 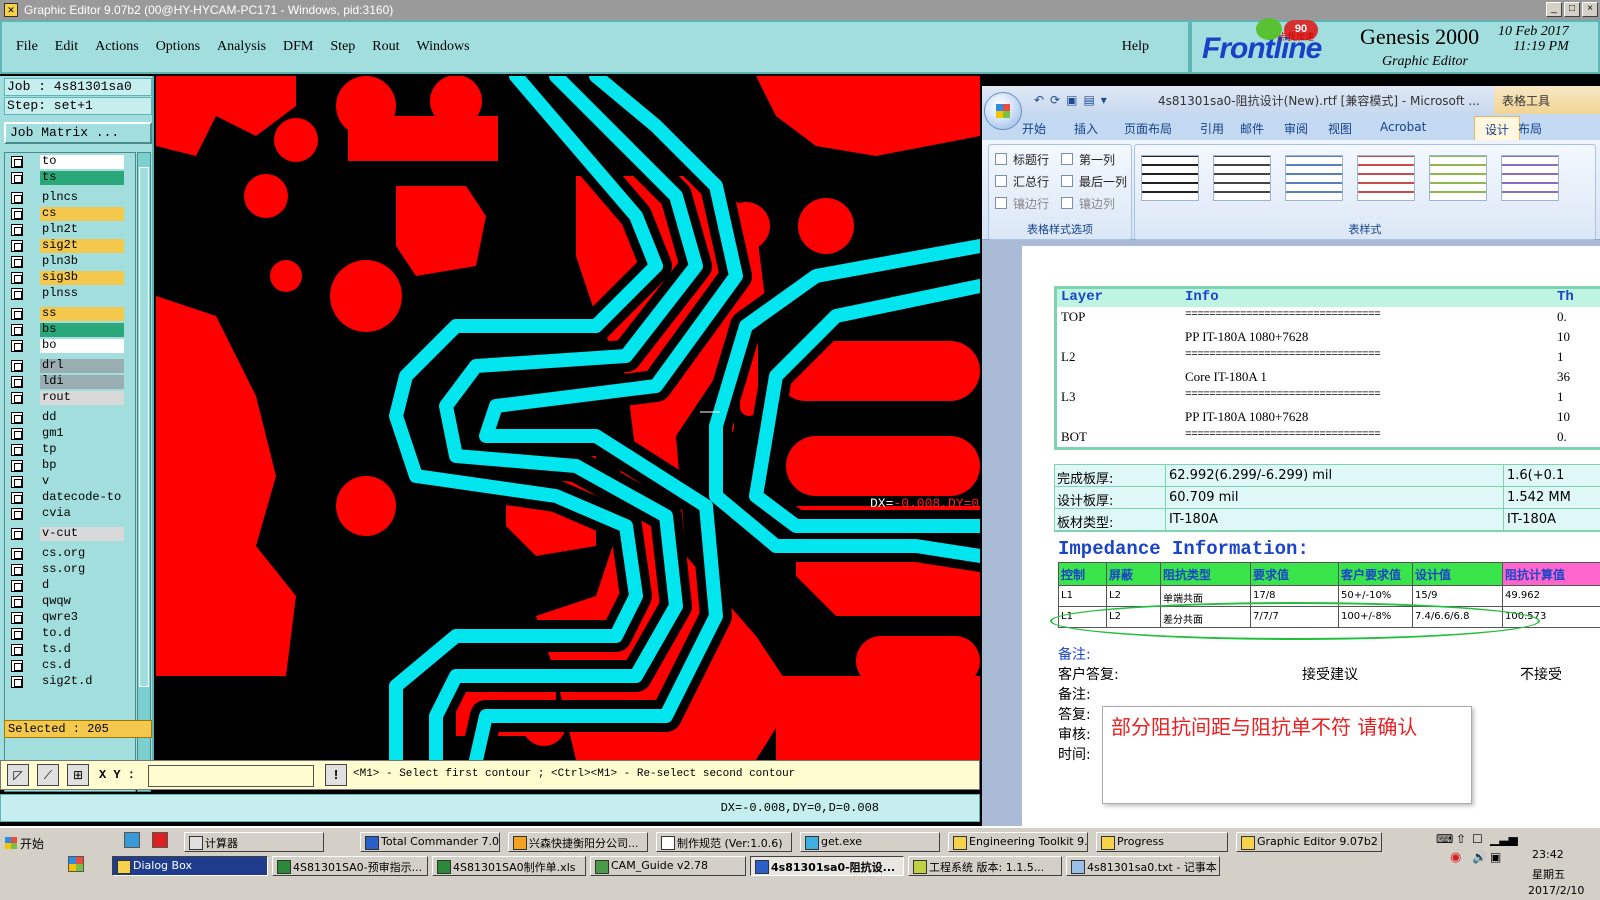 I want to click on layer-name: ss.org, so click(x=82, y=570).